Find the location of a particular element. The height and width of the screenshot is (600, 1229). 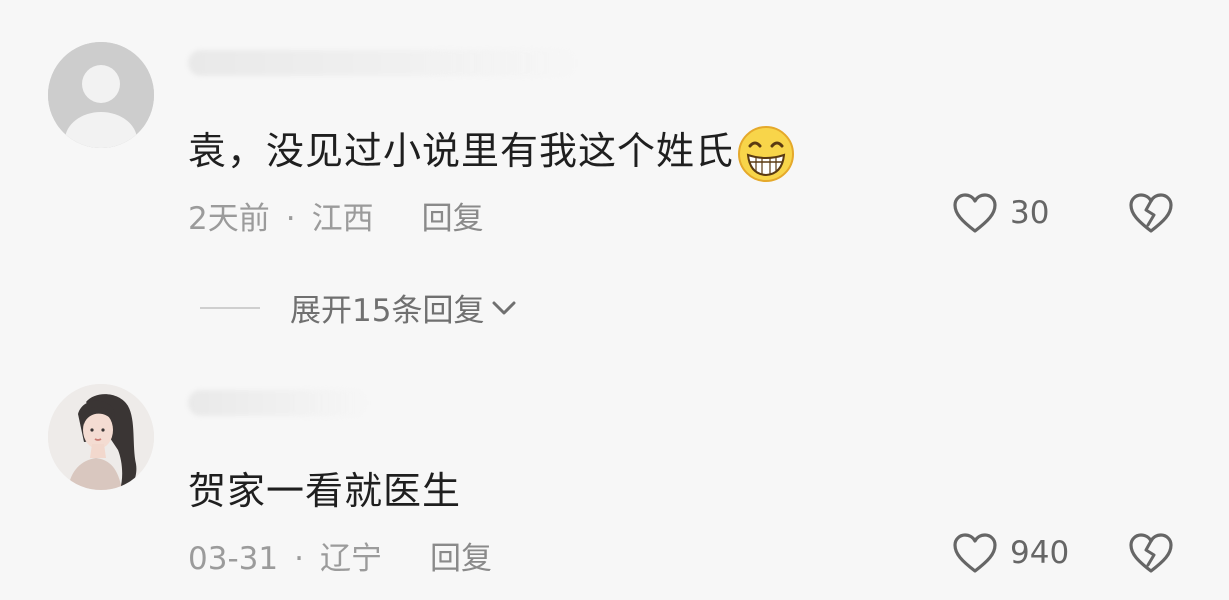

comment-text: 袁，没见过小说里有我这个姓氏 is located at coordinates (492, 152).